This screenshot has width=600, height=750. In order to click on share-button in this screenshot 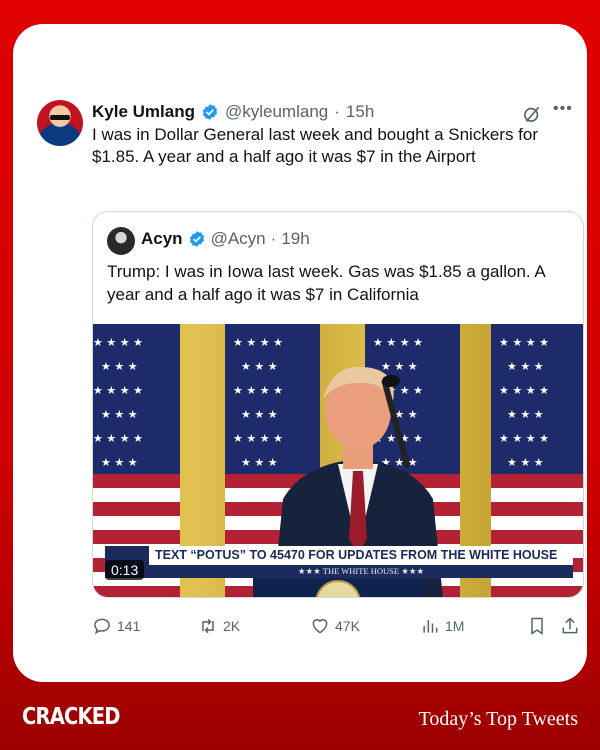, I will do `click(570, 626)`.